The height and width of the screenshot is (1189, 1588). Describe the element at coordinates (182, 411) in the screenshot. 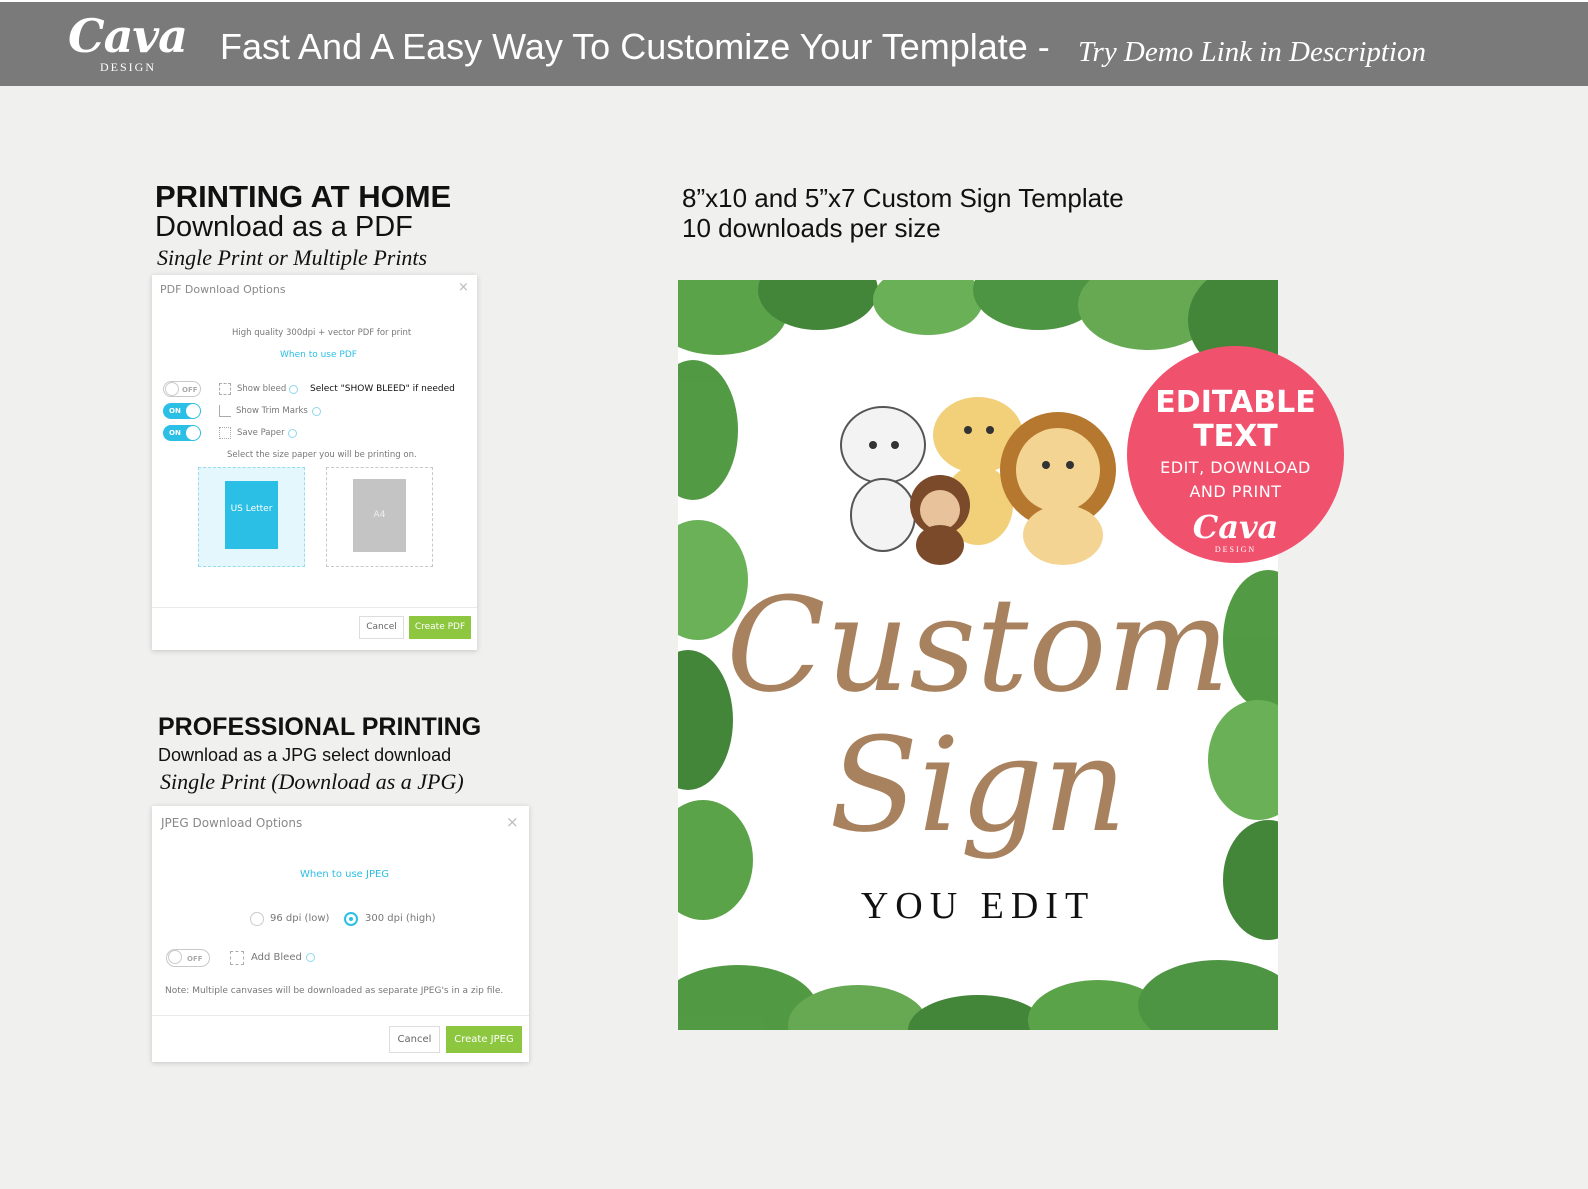

I see `show-trim-marks-toggle: ON` at that location.